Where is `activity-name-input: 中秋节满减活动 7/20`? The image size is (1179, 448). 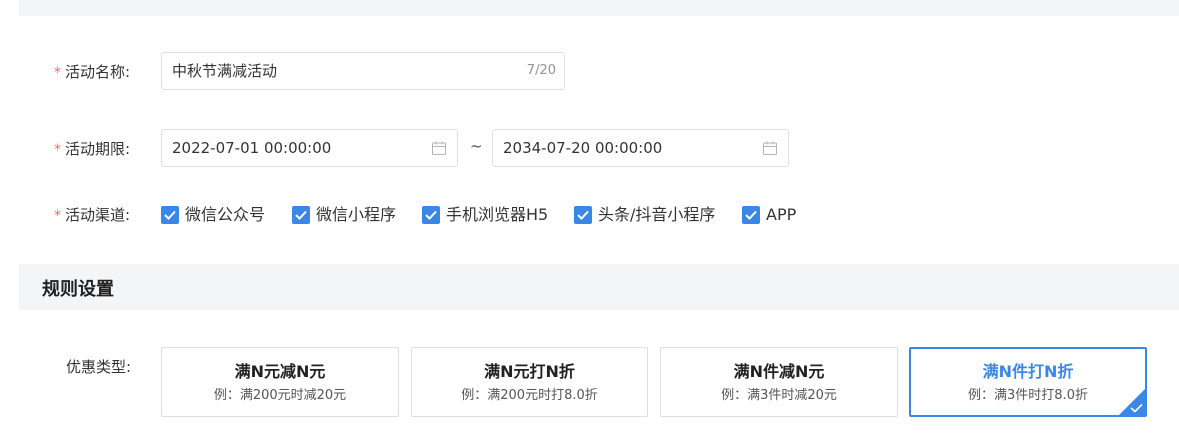 activity-name-input: 中秋节满减活动 7/20 is located at coordinates (363, 71).